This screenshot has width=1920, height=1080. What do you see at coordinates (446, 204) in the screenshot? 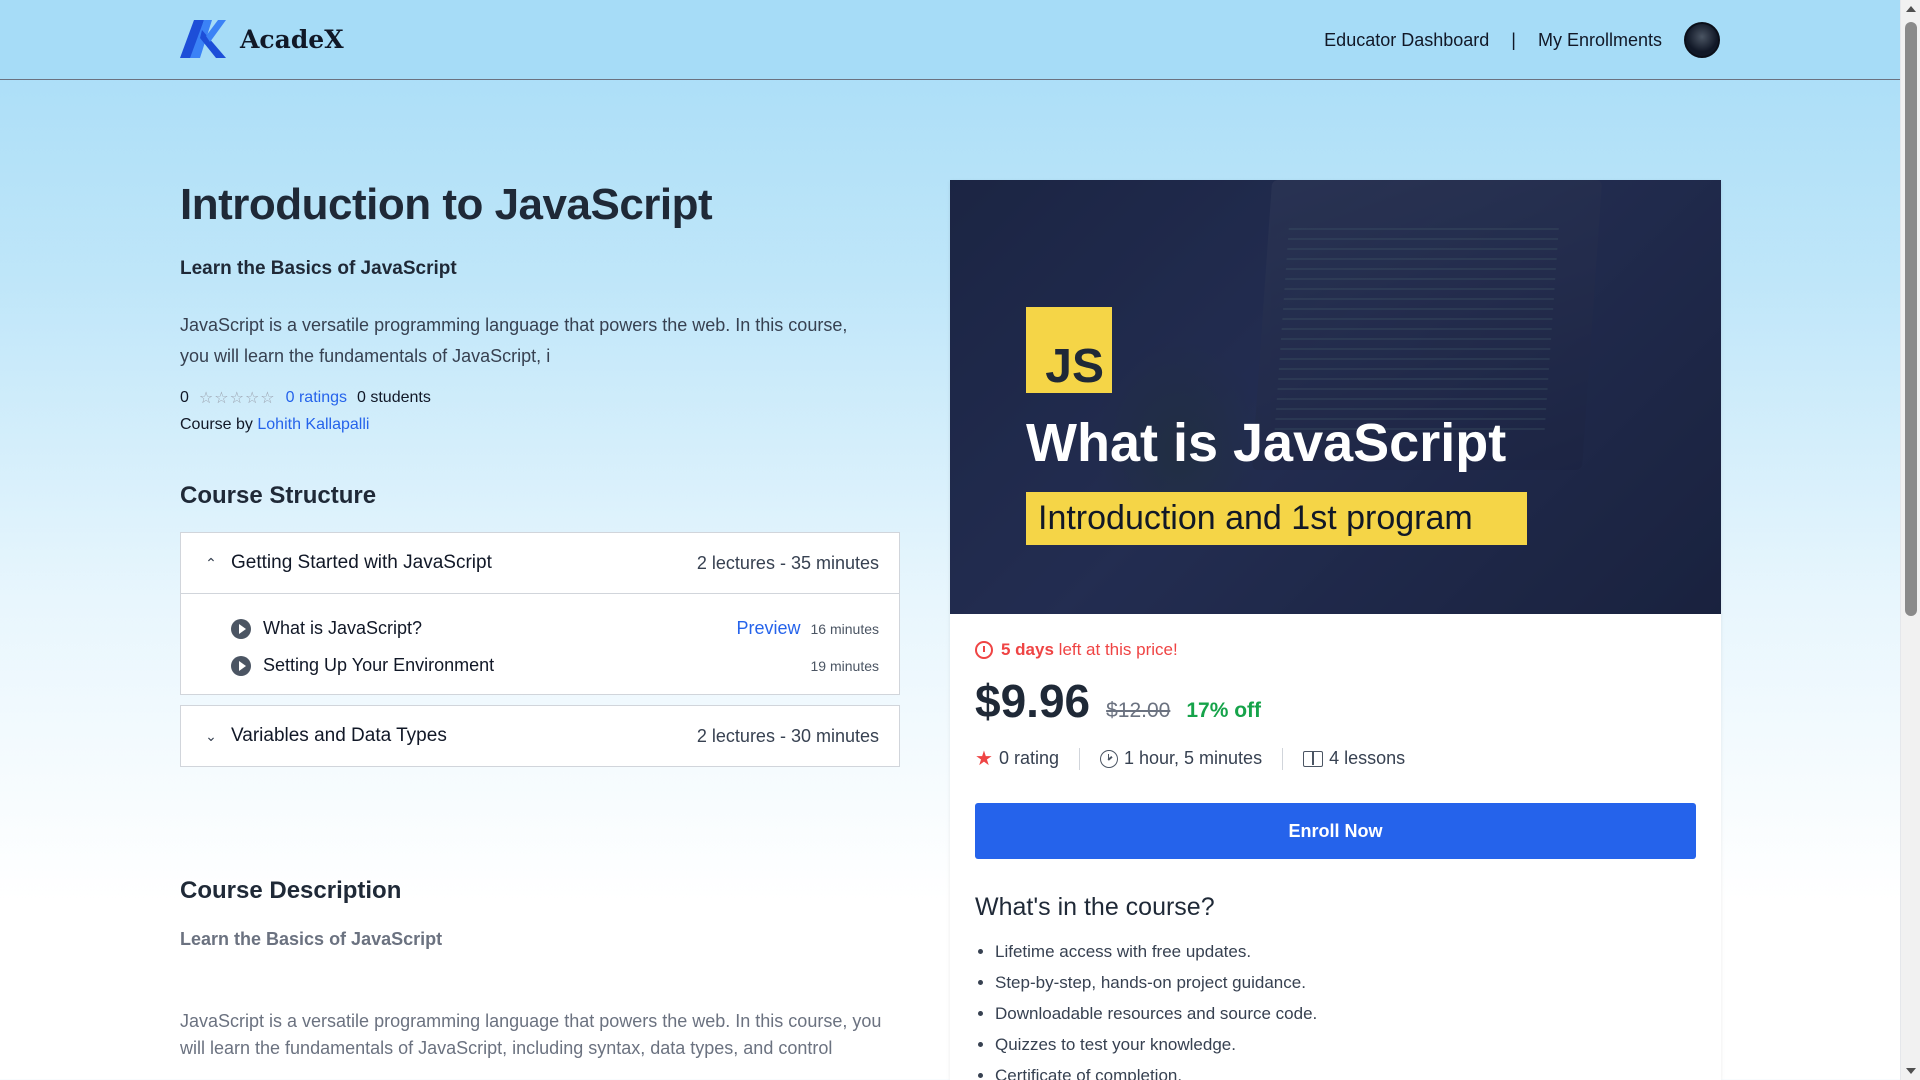
I see `course-title: Introduction to JavaScript` at bounding box center [446, 204].